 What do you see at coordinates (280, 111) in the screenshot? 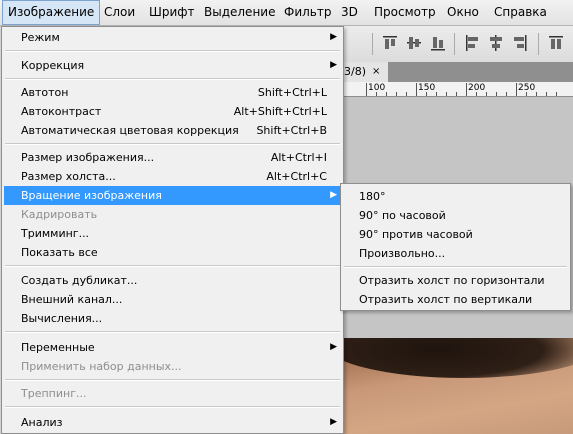
I see `shortcut-label: Alt+Shift+Ctrl+L` at bounding box center [280, 111].